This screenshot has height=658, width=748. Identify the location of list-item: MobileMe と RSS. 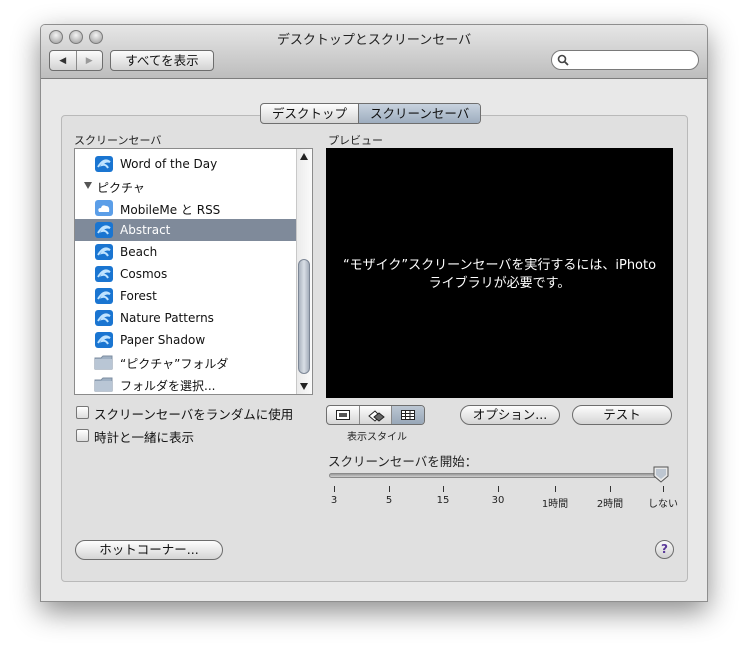
(186, 208).